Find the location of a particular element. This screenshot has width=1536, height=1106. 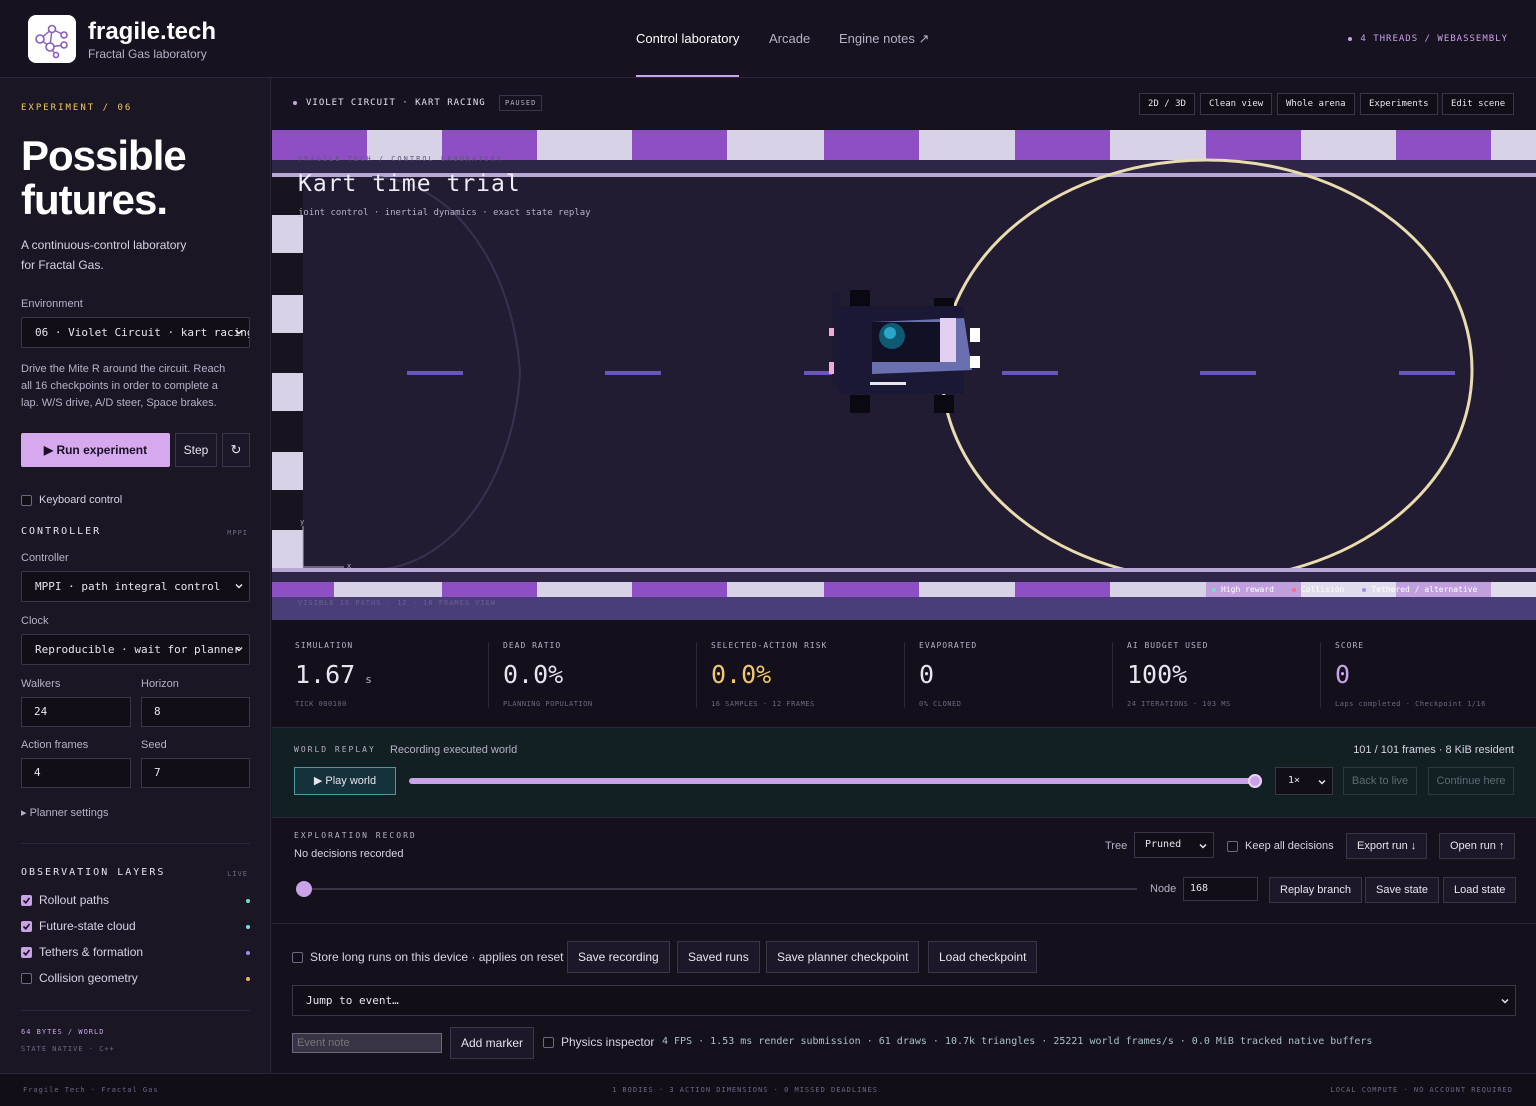

edit-scene-button: Edit scene is located at coordinates (1478, 104).